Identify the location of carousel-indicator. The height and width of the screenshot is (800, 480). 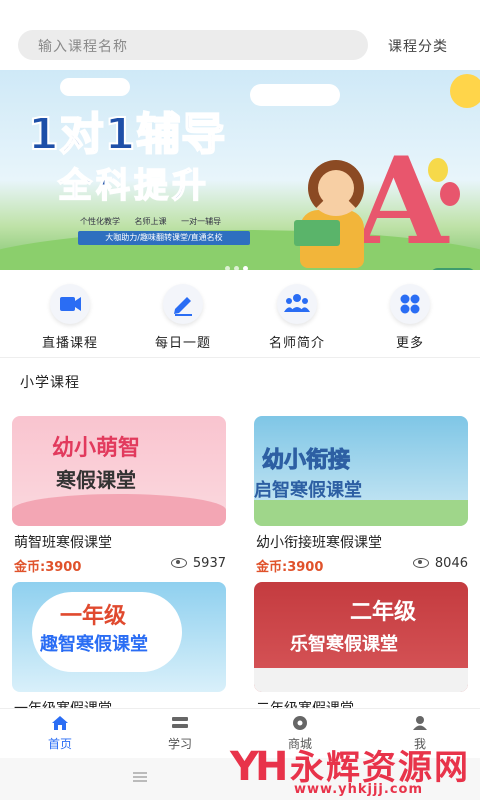
(238, 263).